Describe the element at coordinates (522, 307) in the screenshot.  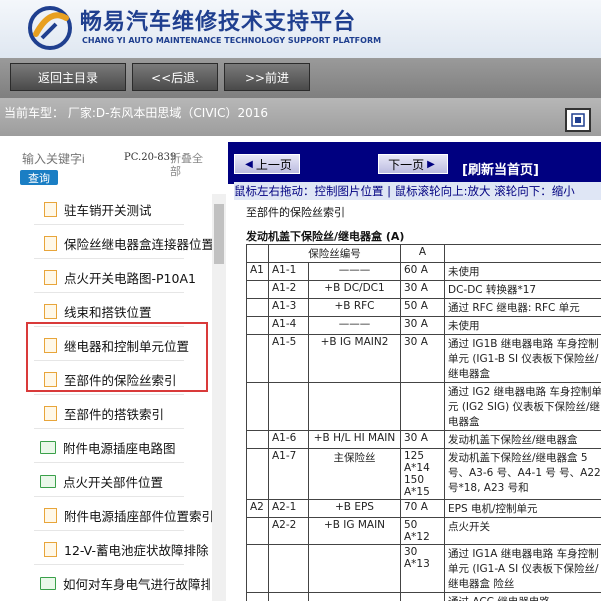
I see `table-cell: 通过 RFC 继电器: RFC 单元` at that location.